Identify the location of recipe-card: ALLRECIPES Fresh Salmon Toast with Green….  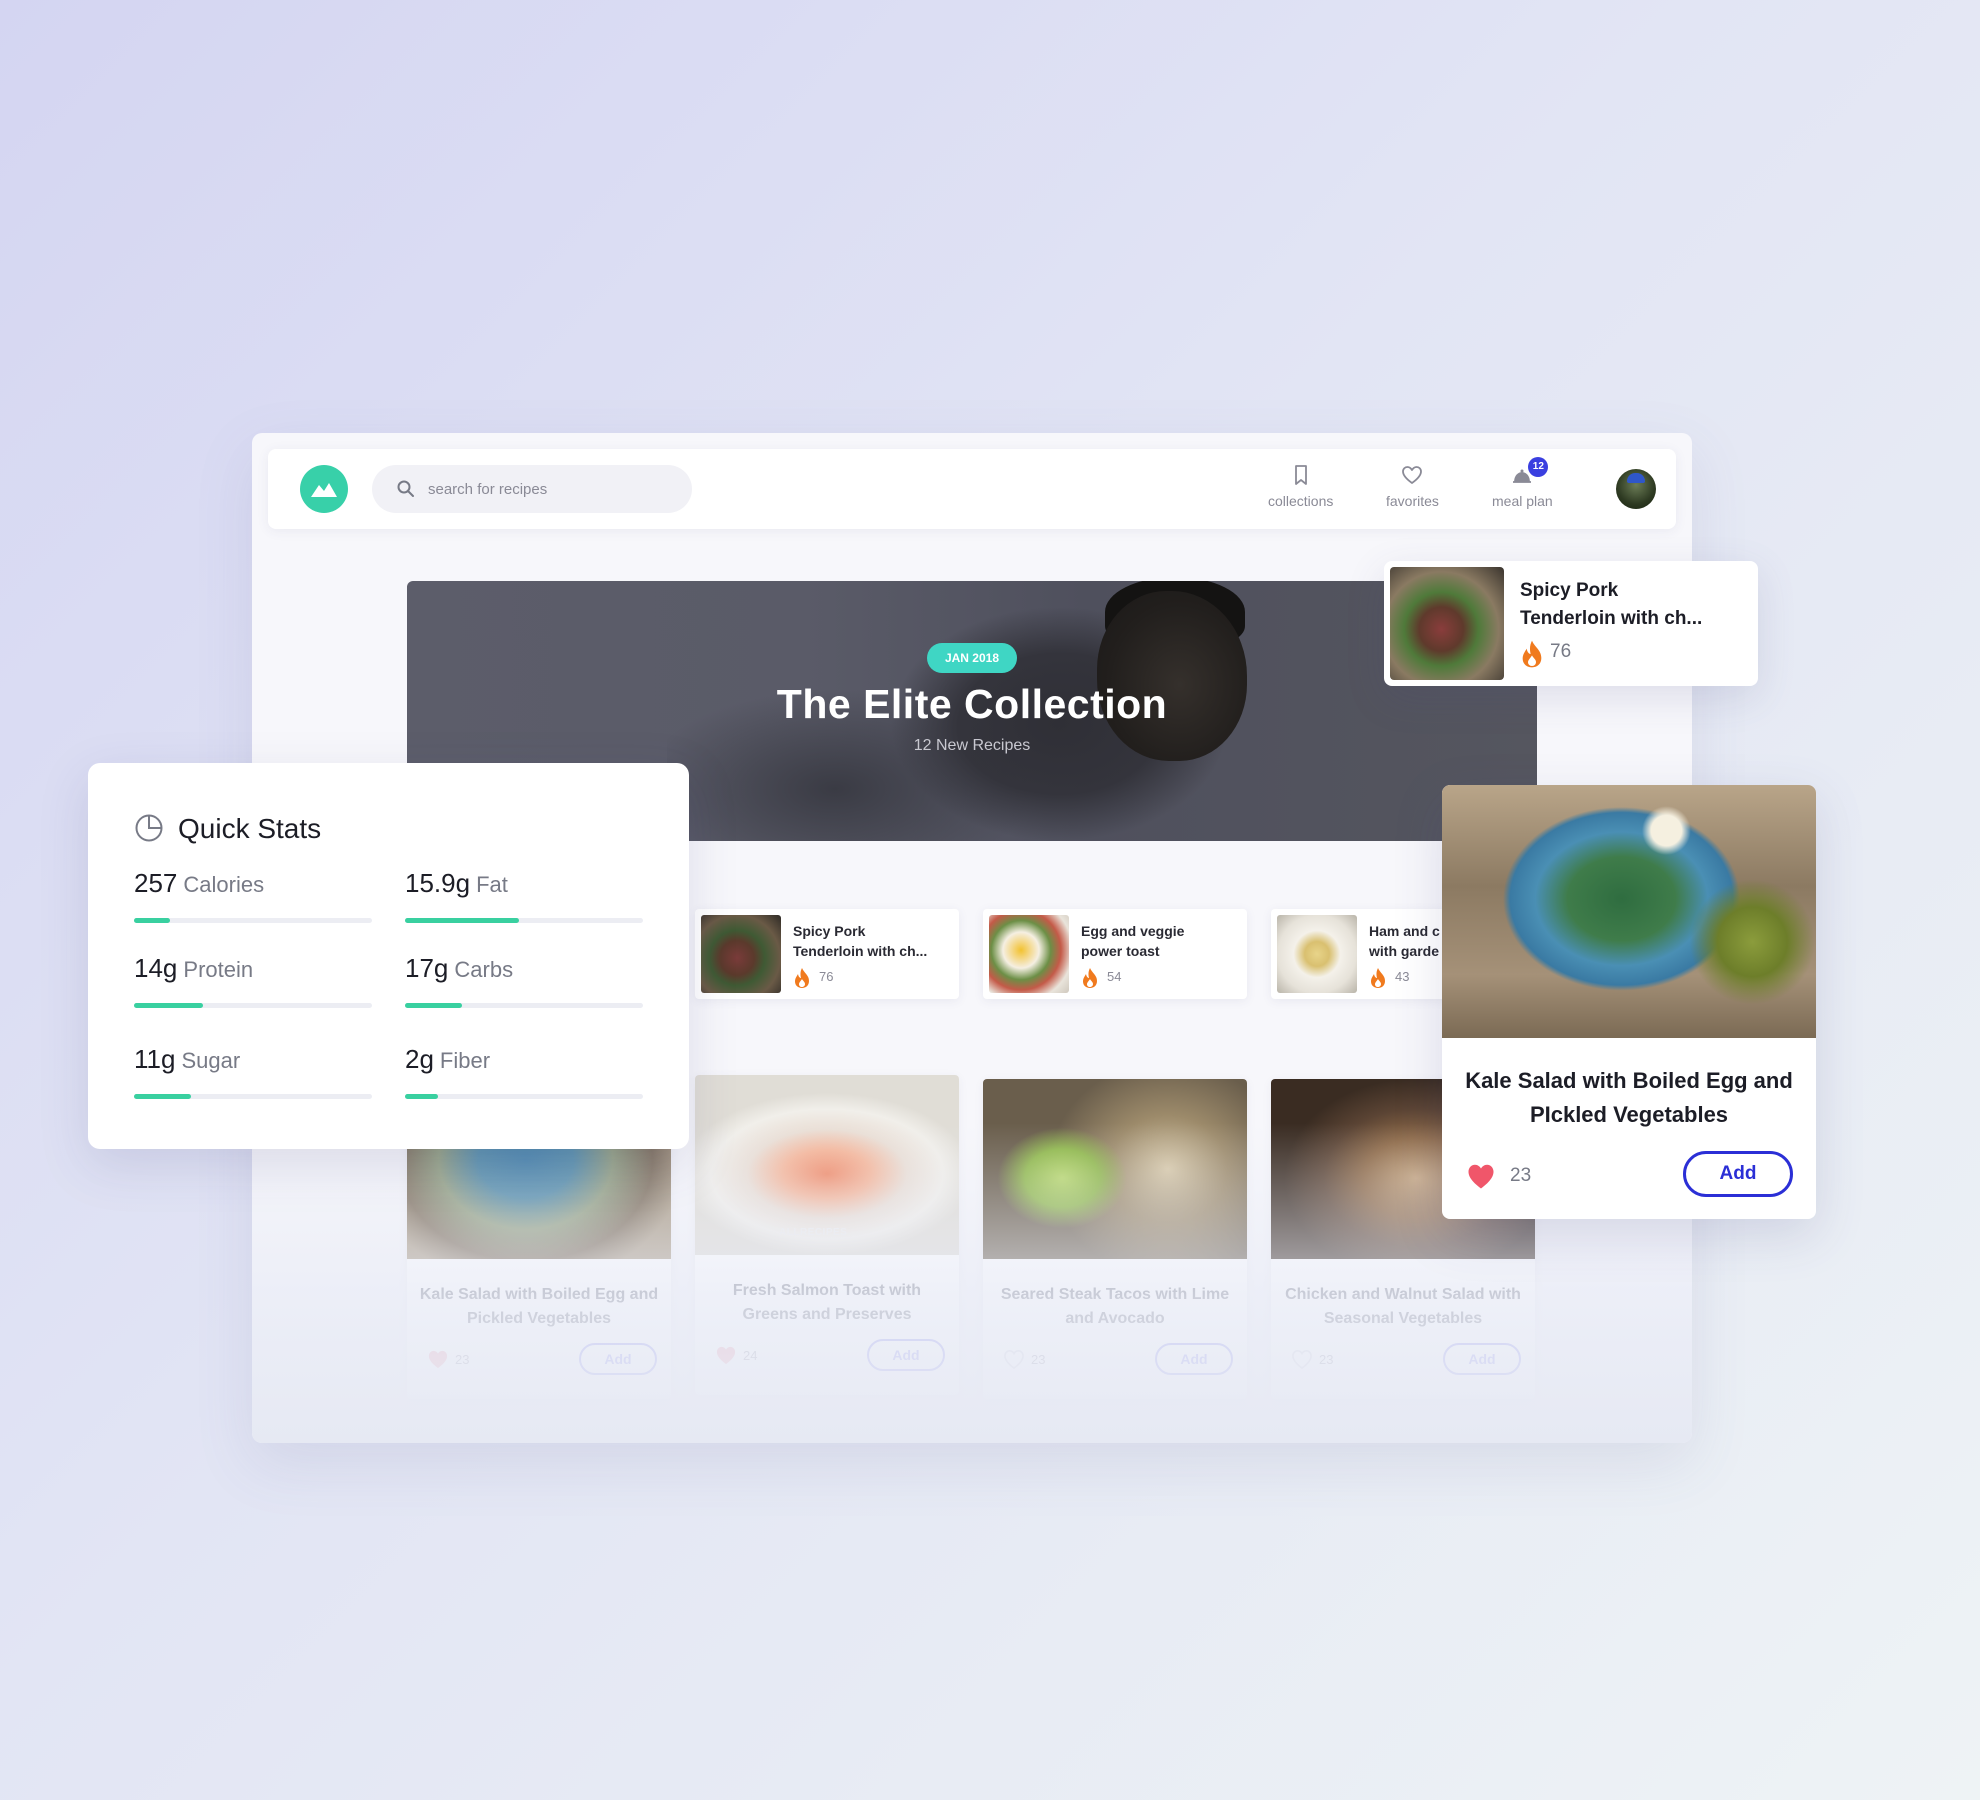
(827, 1235).